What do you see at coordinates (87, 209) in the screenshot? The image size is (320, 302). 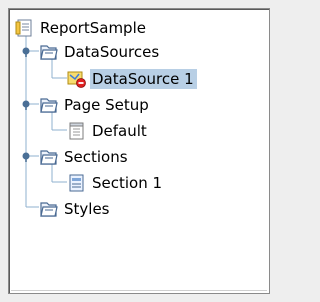 I see `tree-node-label: Styles` at bounding box center [87, 209].